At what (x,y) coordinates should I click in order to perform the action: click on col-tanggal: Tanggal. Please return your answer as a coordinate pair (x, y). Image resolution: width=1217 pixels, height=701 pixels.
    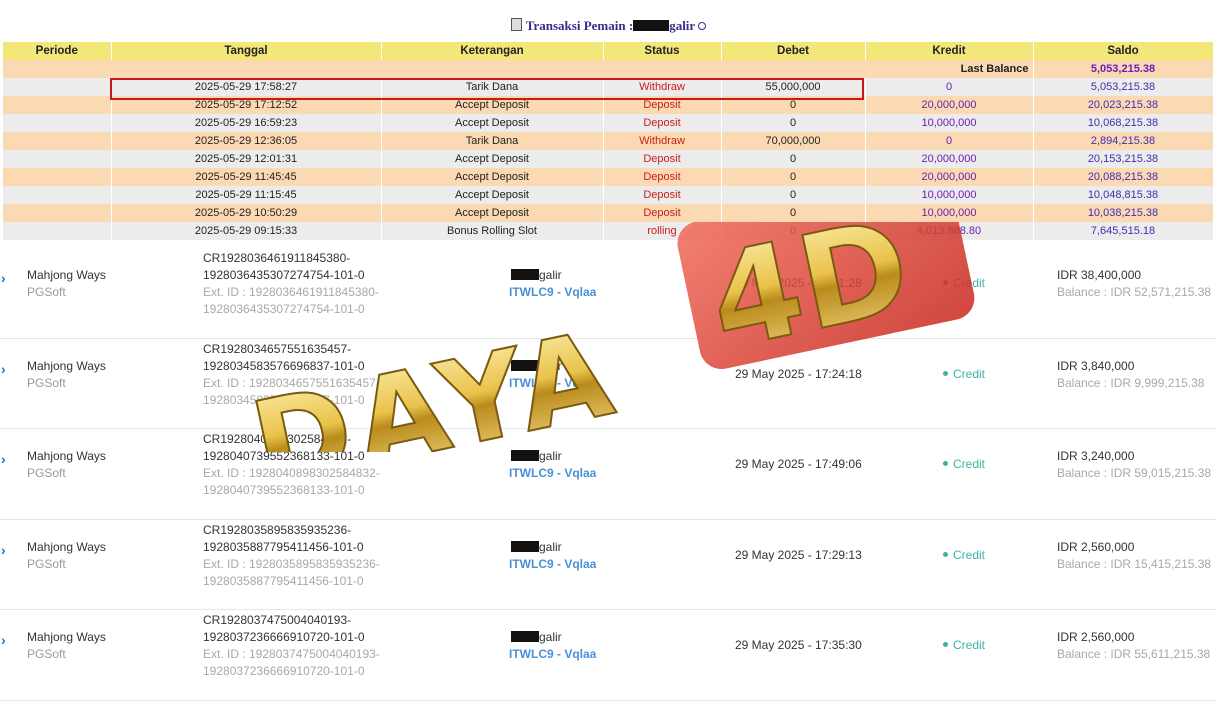
    Looking at the image, I should click on (246, 51).